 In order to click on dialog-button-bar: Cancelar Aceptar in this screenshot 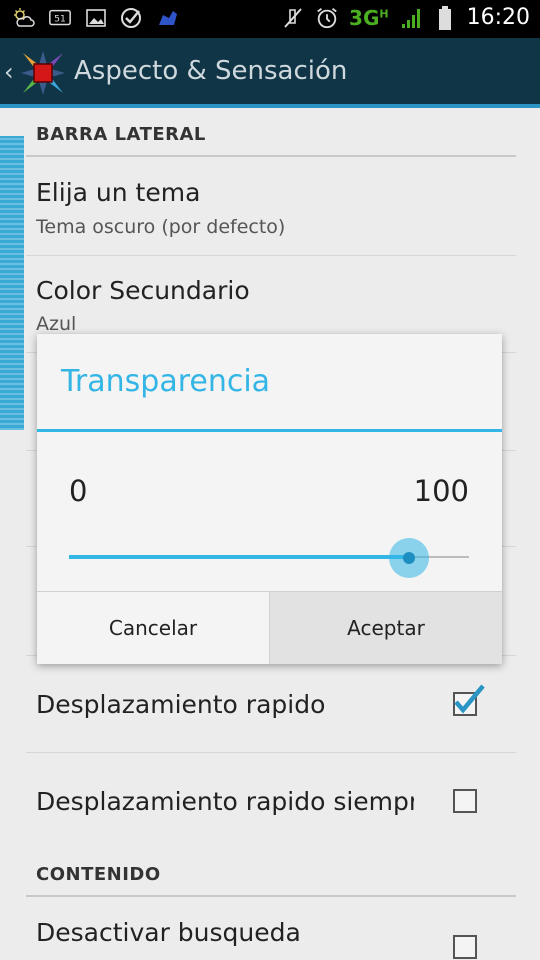, I will do `click(269, 627)`.